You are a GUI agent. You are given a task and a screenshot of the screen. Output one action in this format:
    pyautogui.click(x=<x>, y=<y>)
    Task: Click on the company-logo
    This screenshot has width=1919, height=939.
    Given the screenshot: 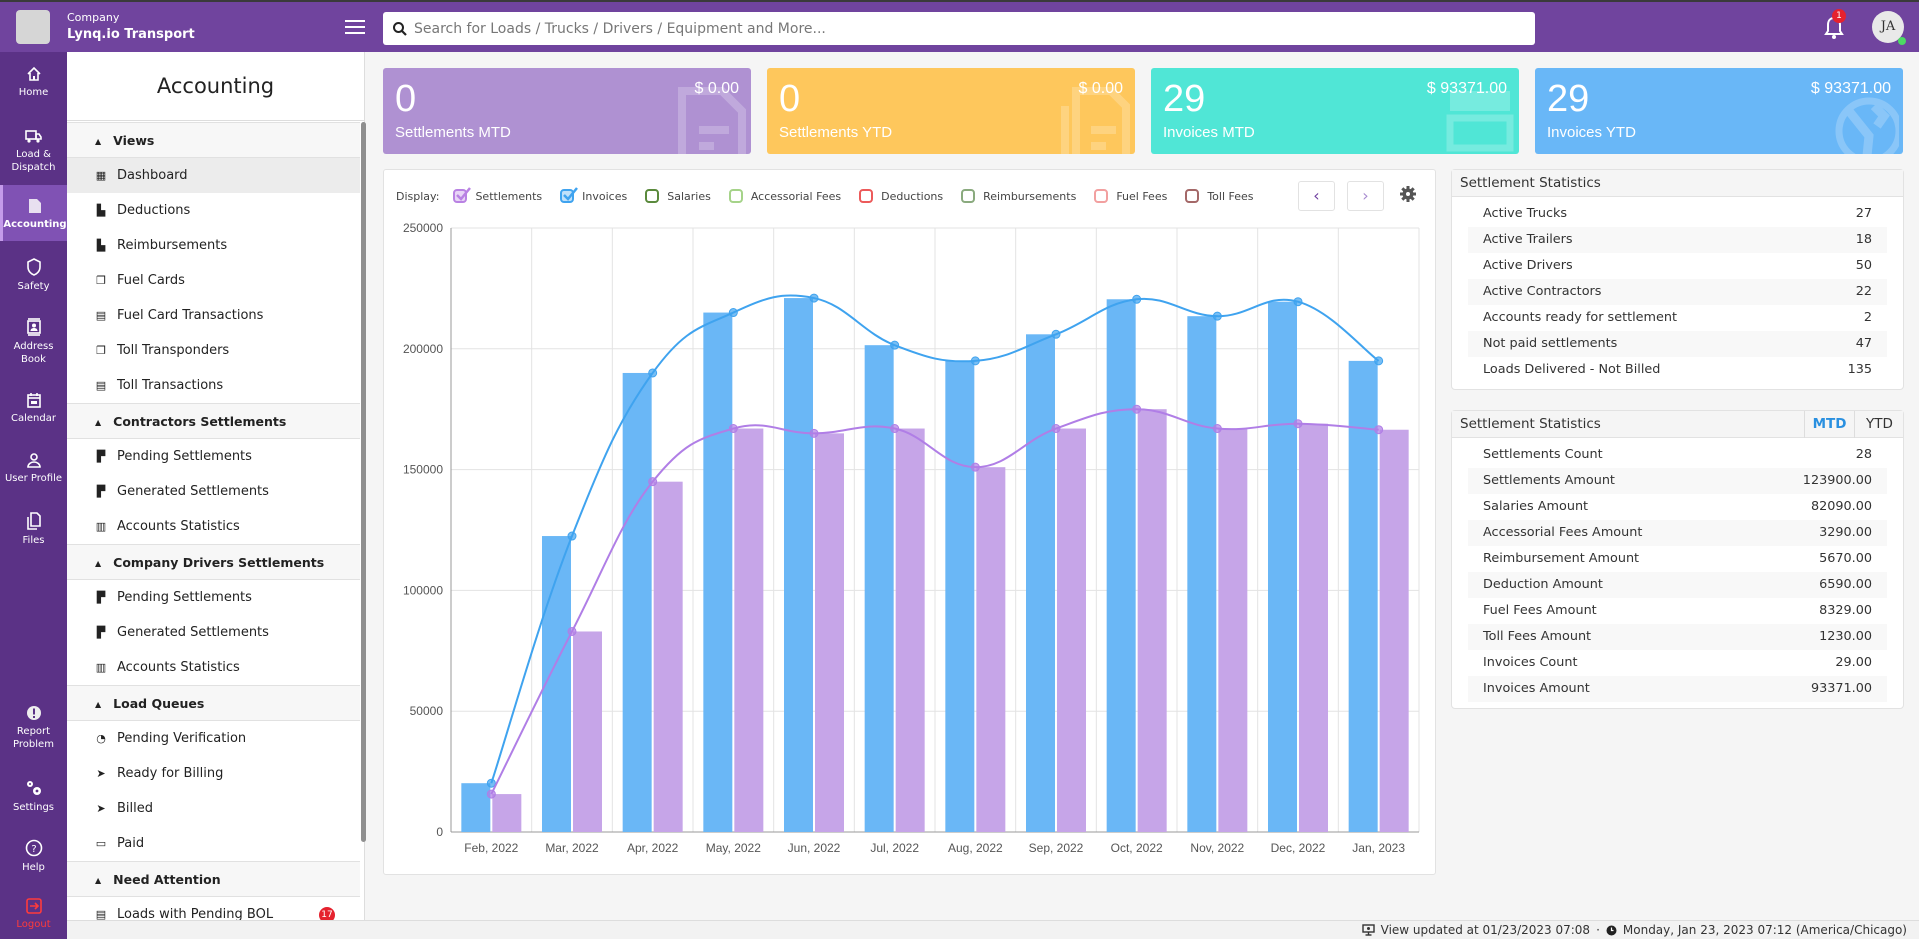 What is the action you would take?
    pyautogui.click(x=33, y=27)
    